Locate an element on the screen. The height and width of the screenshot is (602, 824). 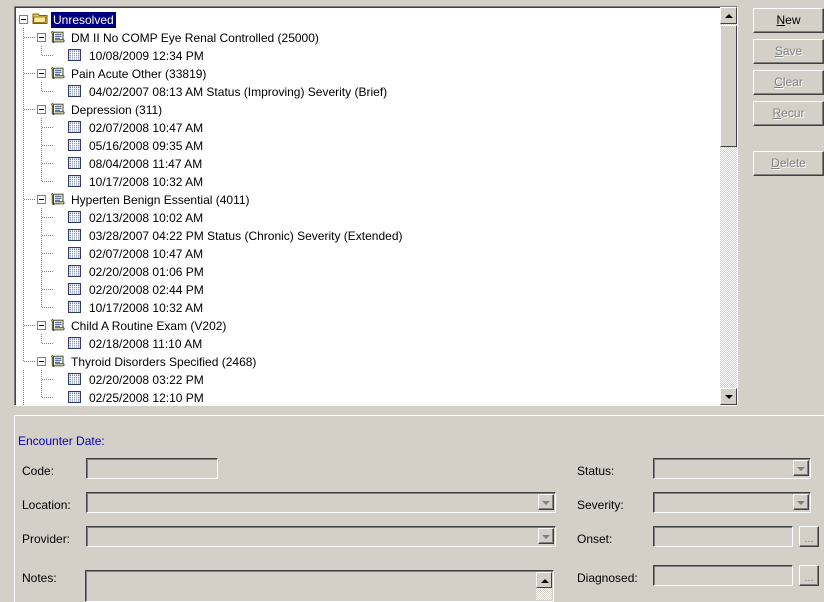
scroll-down-icon is located at coordinates (728, 396).